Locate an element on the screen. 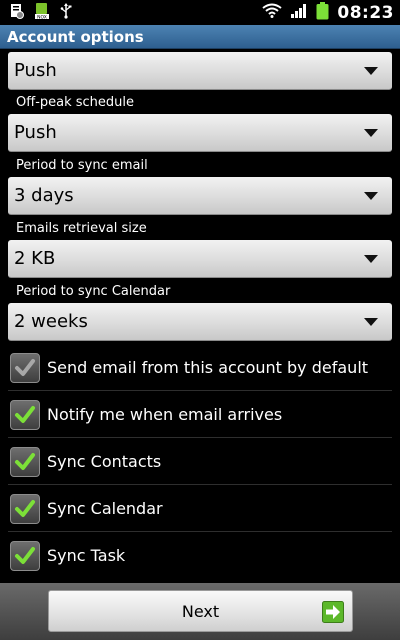 This screenshot has width=400, height=640. sync-task-row: Sync Task is located at coordinates (200, 555).